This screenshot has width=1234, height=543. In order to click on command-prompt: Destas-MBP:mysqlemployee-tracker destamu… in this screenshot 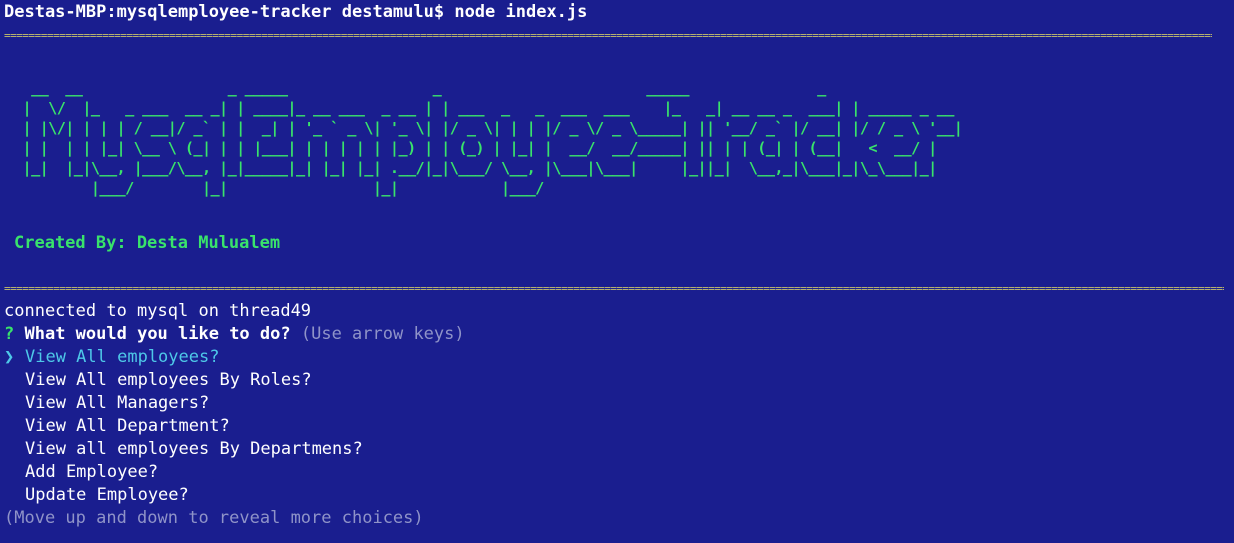, I will do `click(296, 12)`.